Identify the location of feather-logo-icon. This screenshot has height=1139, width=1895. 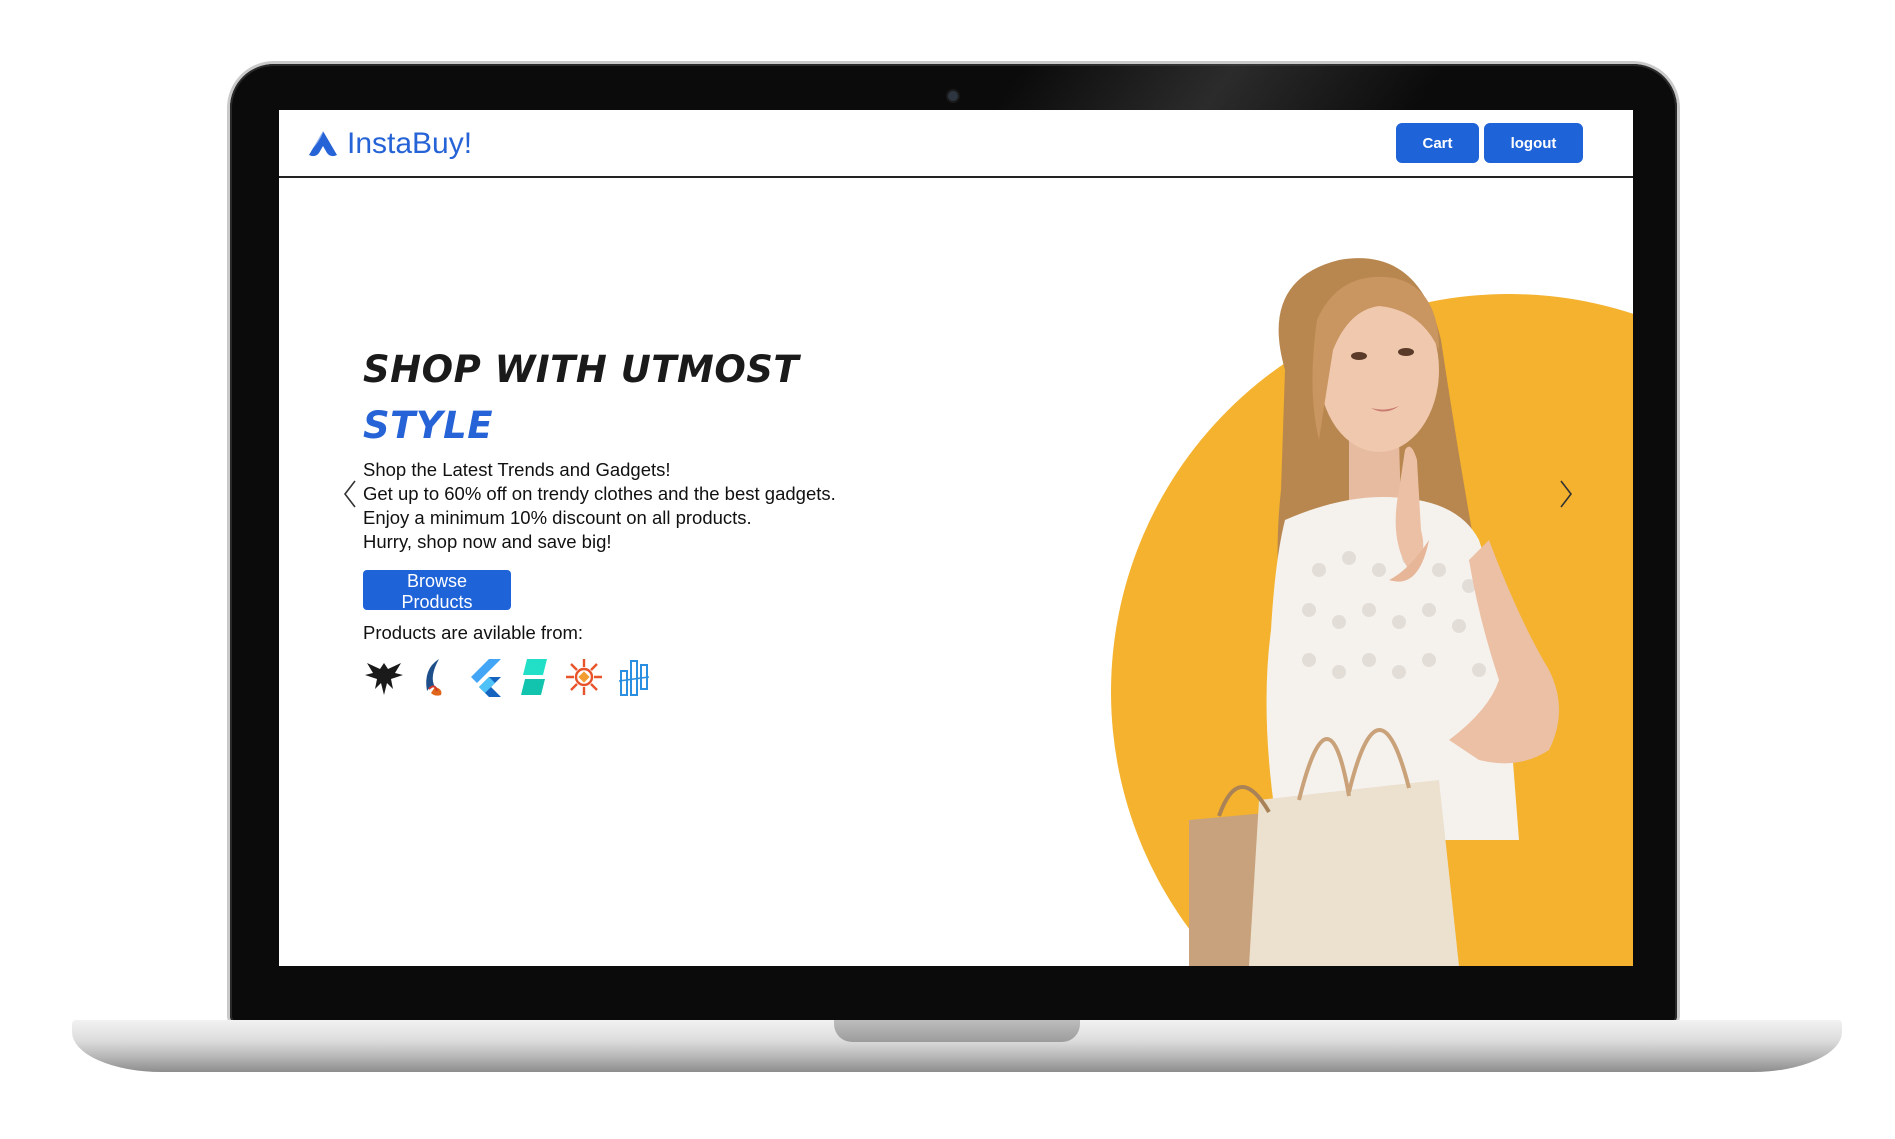
(434, 677).